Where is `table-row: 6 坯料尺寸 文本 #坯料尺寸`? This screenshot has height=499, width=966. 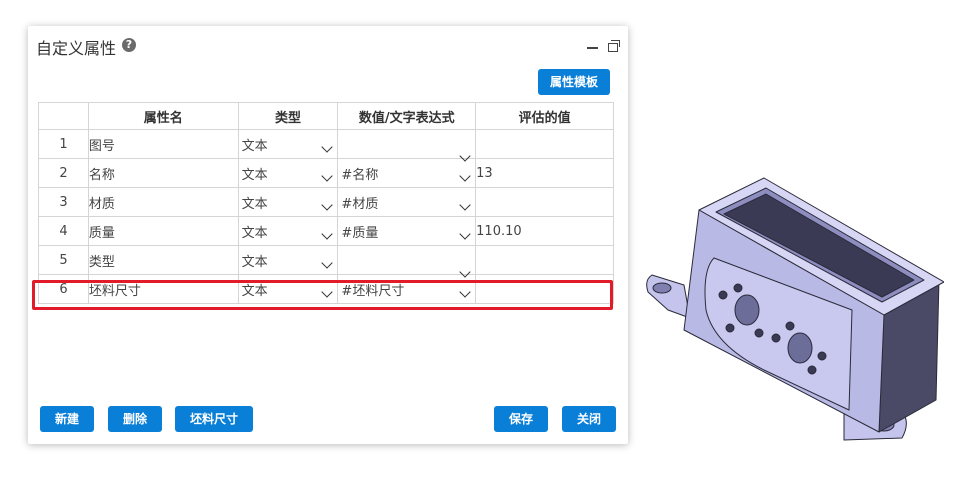 table-row: 6 坯料尺寸 文本 #坯料尺寸 is located at coordinates (326, 289).